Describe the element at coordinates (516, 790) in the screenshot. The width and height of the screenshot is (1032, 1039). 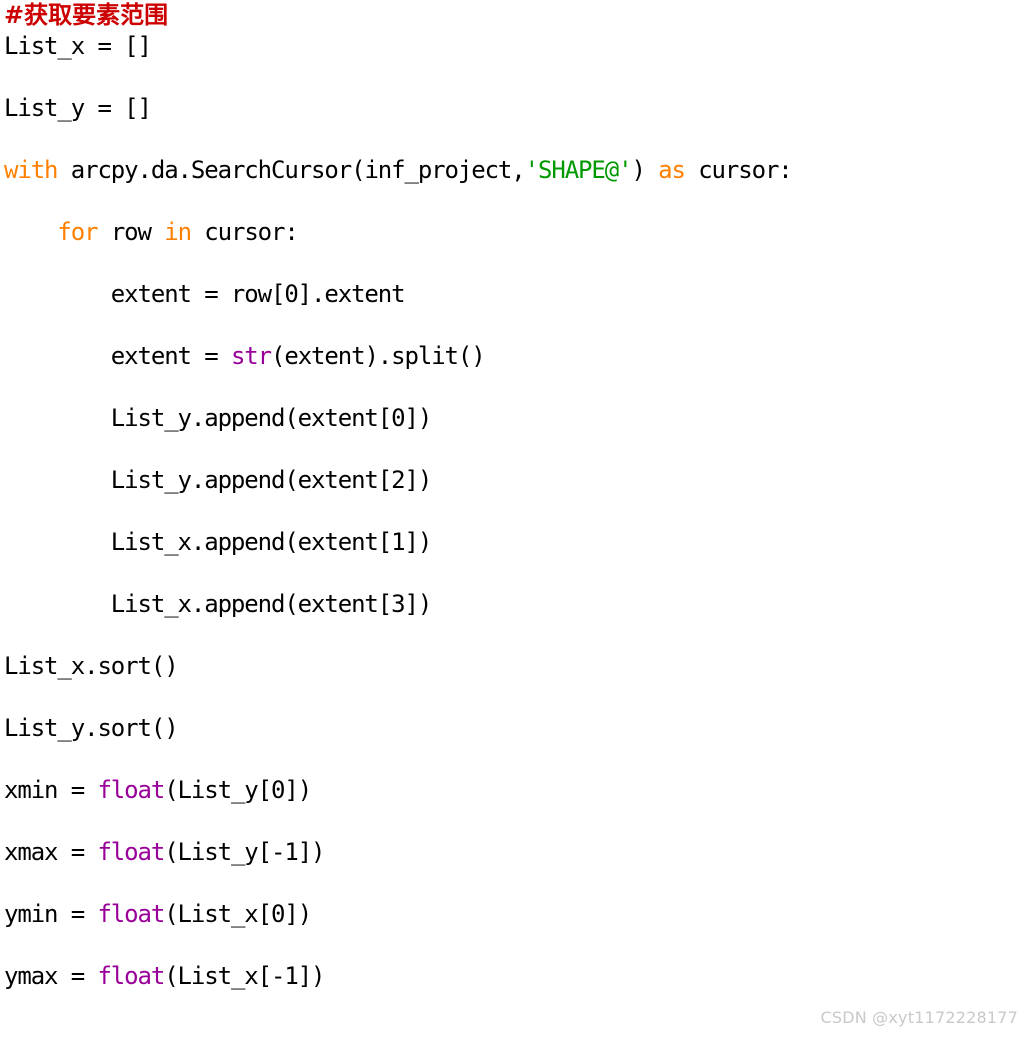
I see `code-line: xmin = float(List_y[0])` at that location.